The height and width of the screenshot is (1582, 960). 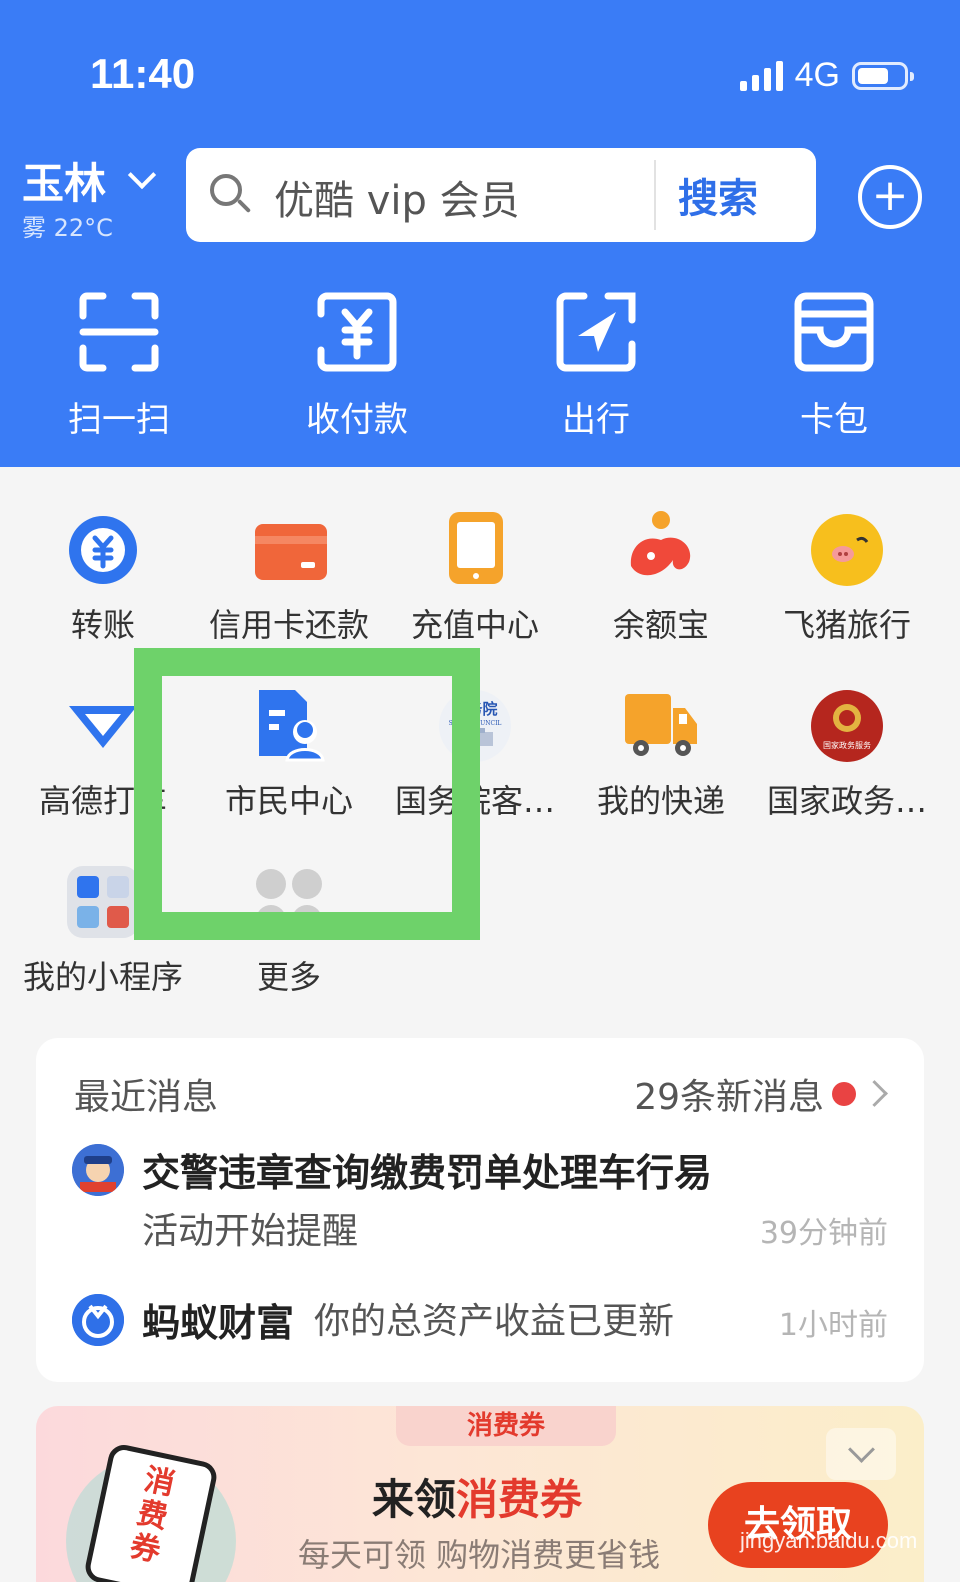 What do you see at coordinates (833, 1325) in the screenshot?
I see `message-time: 1小时前` at bounding box center [833, 1325].